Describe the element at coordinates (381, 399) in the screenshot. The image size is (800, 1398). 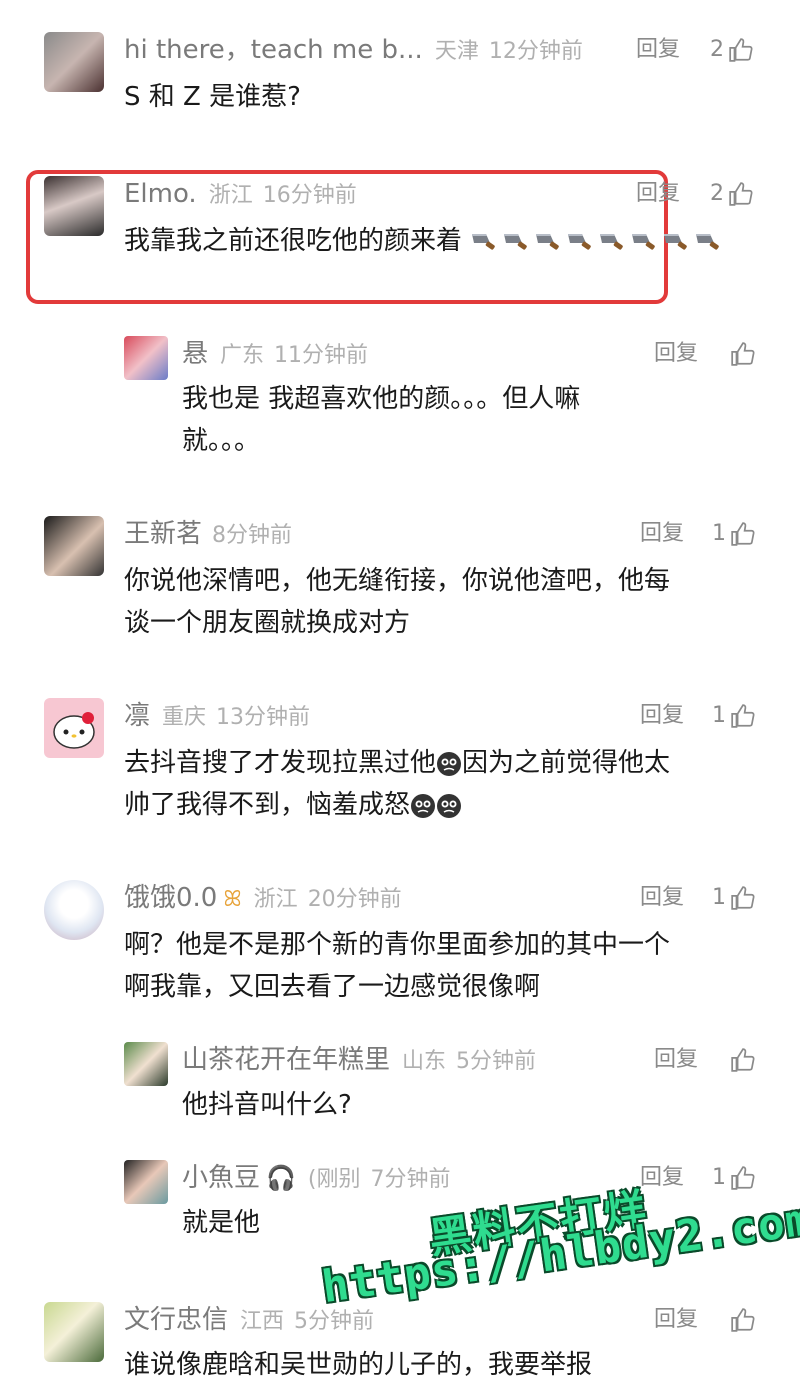
I see `comment-line-1: 我也是 我超喜欢他的颜。。。但人嘛` at that location.